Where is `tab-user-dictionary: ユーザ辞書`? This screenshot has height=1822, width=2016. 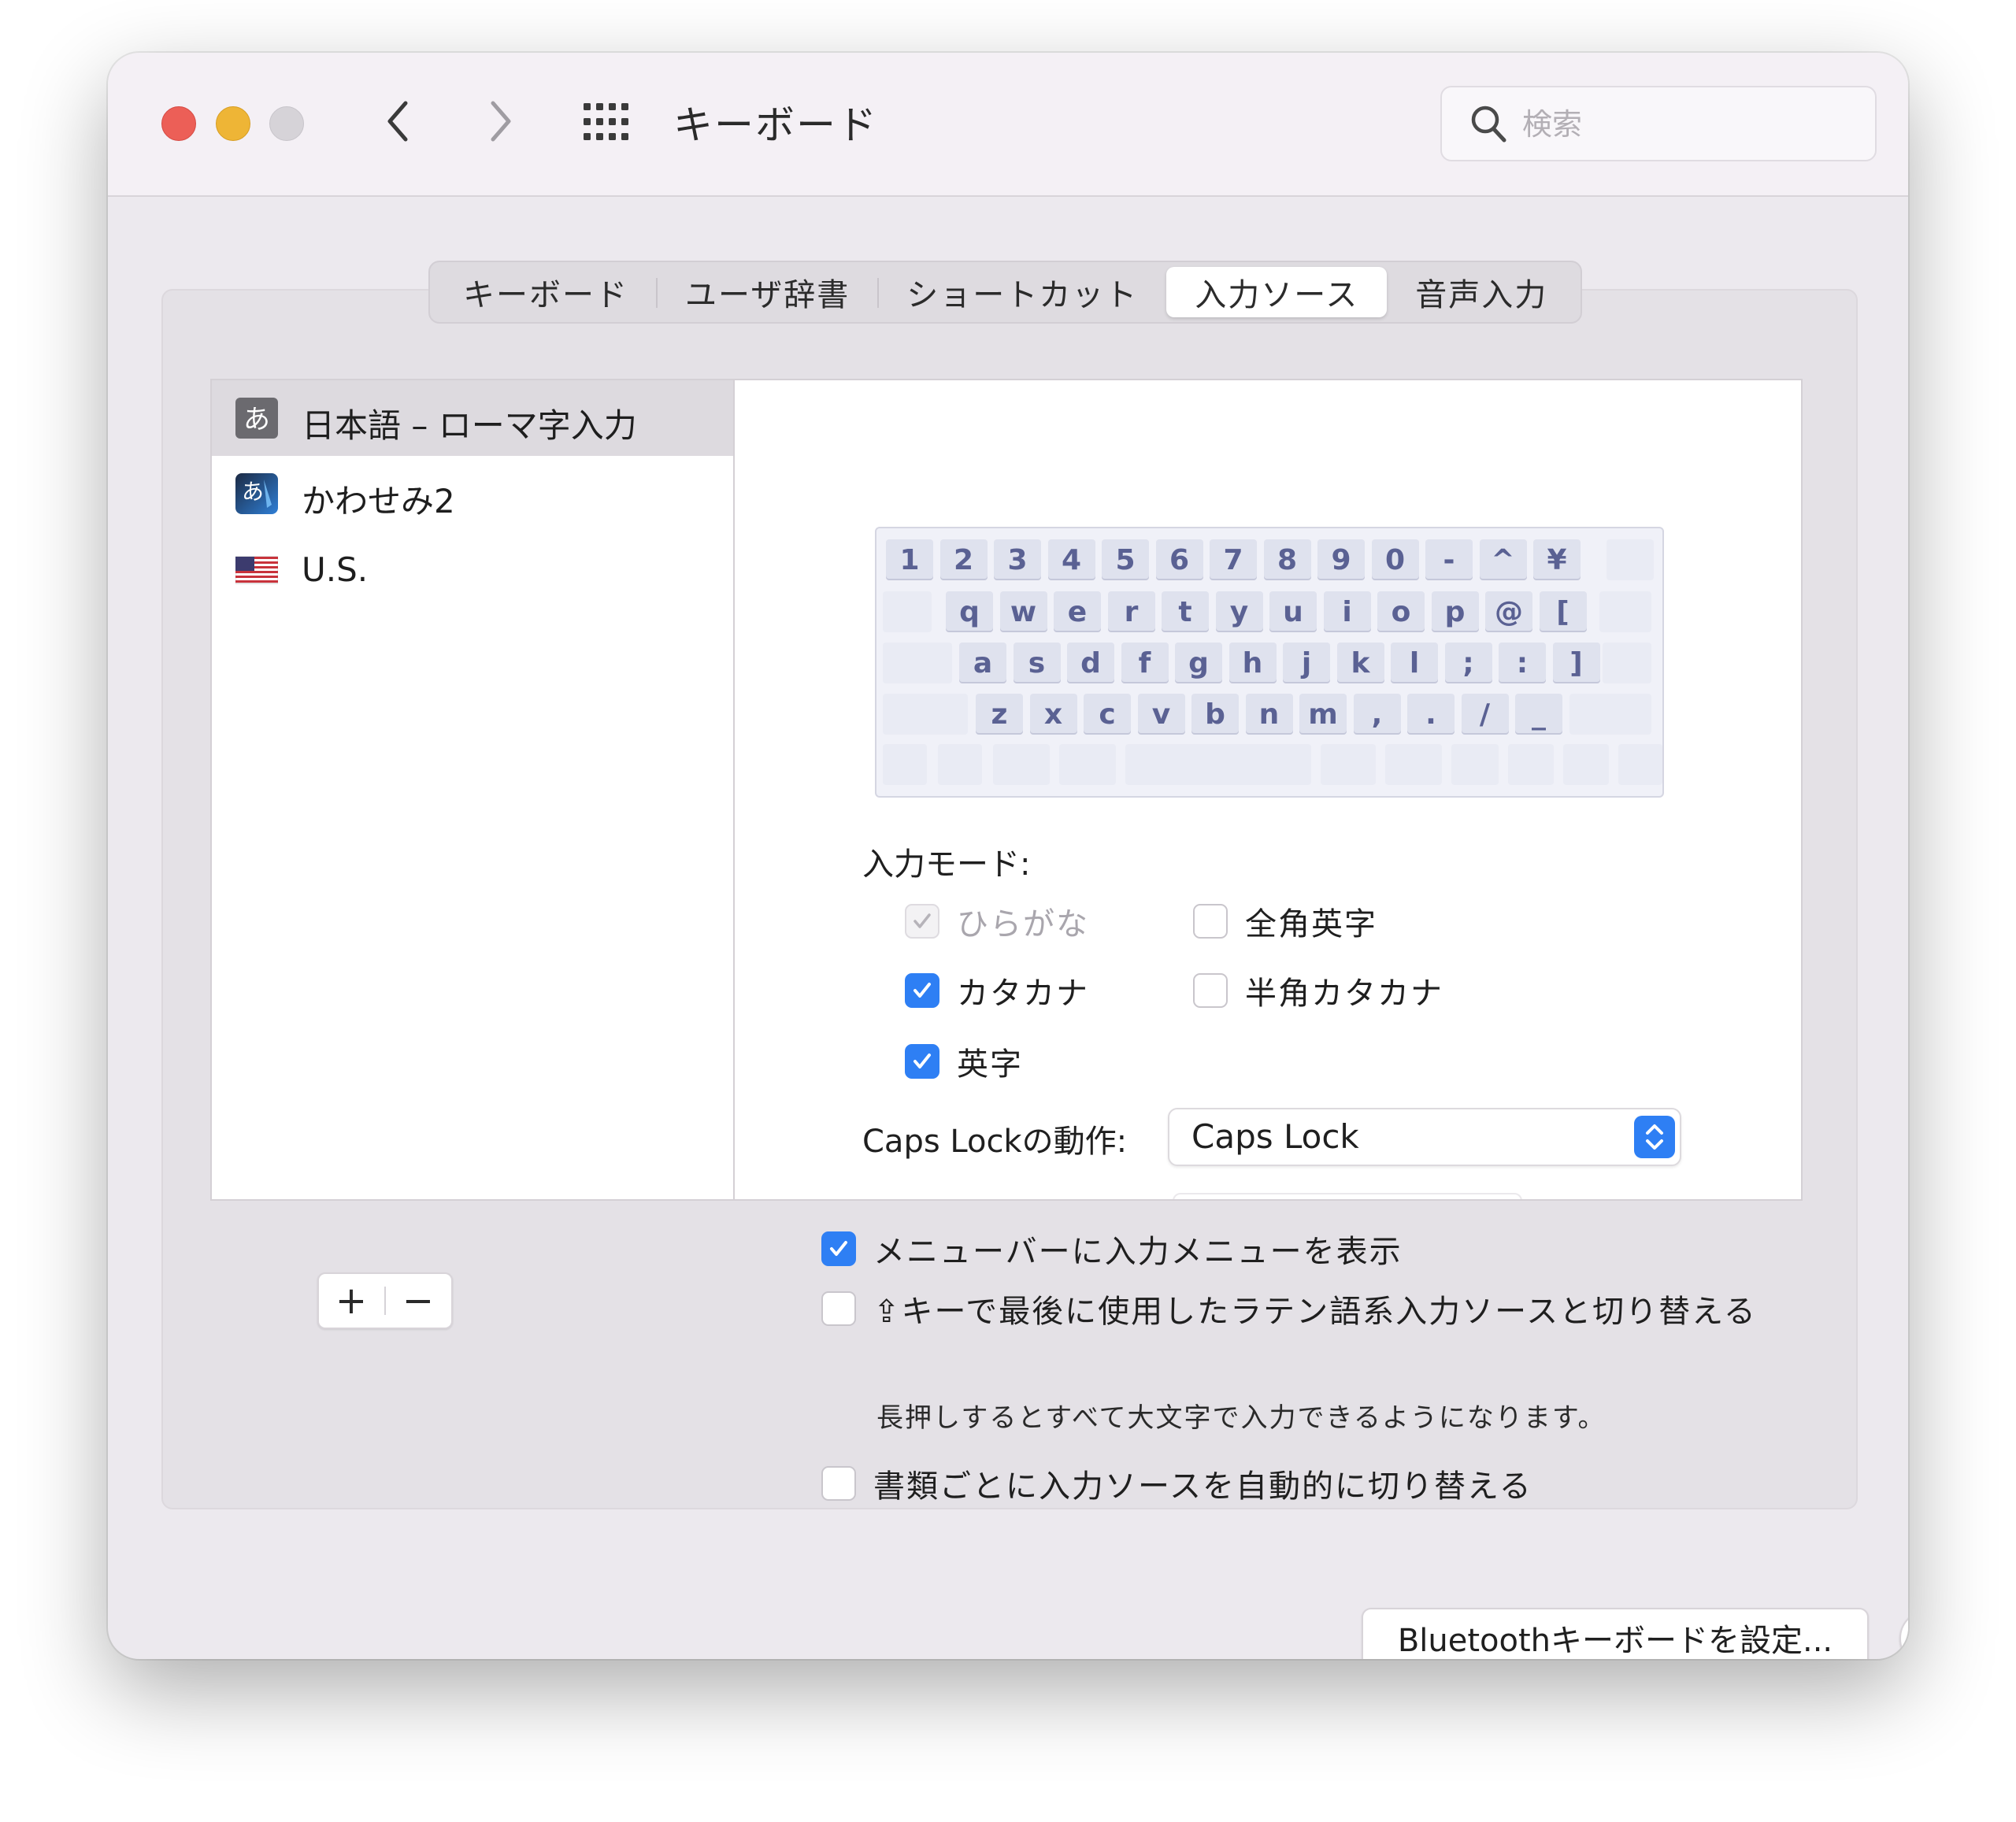
tab-user-dictionary: ユーザ辞書 is located at coordinates (768, 292).